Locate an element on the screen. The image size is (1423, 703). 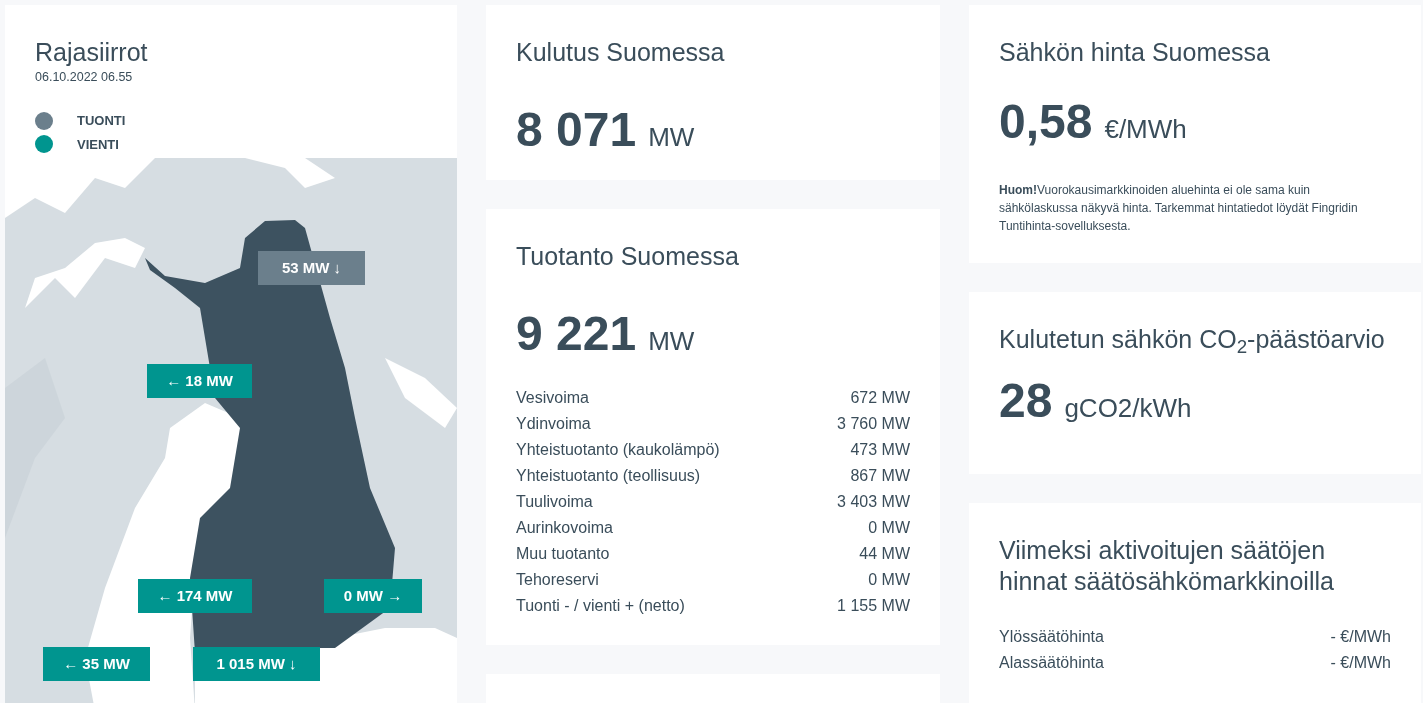
row-label: Ydinvoima is located at coordinates (553, 424).